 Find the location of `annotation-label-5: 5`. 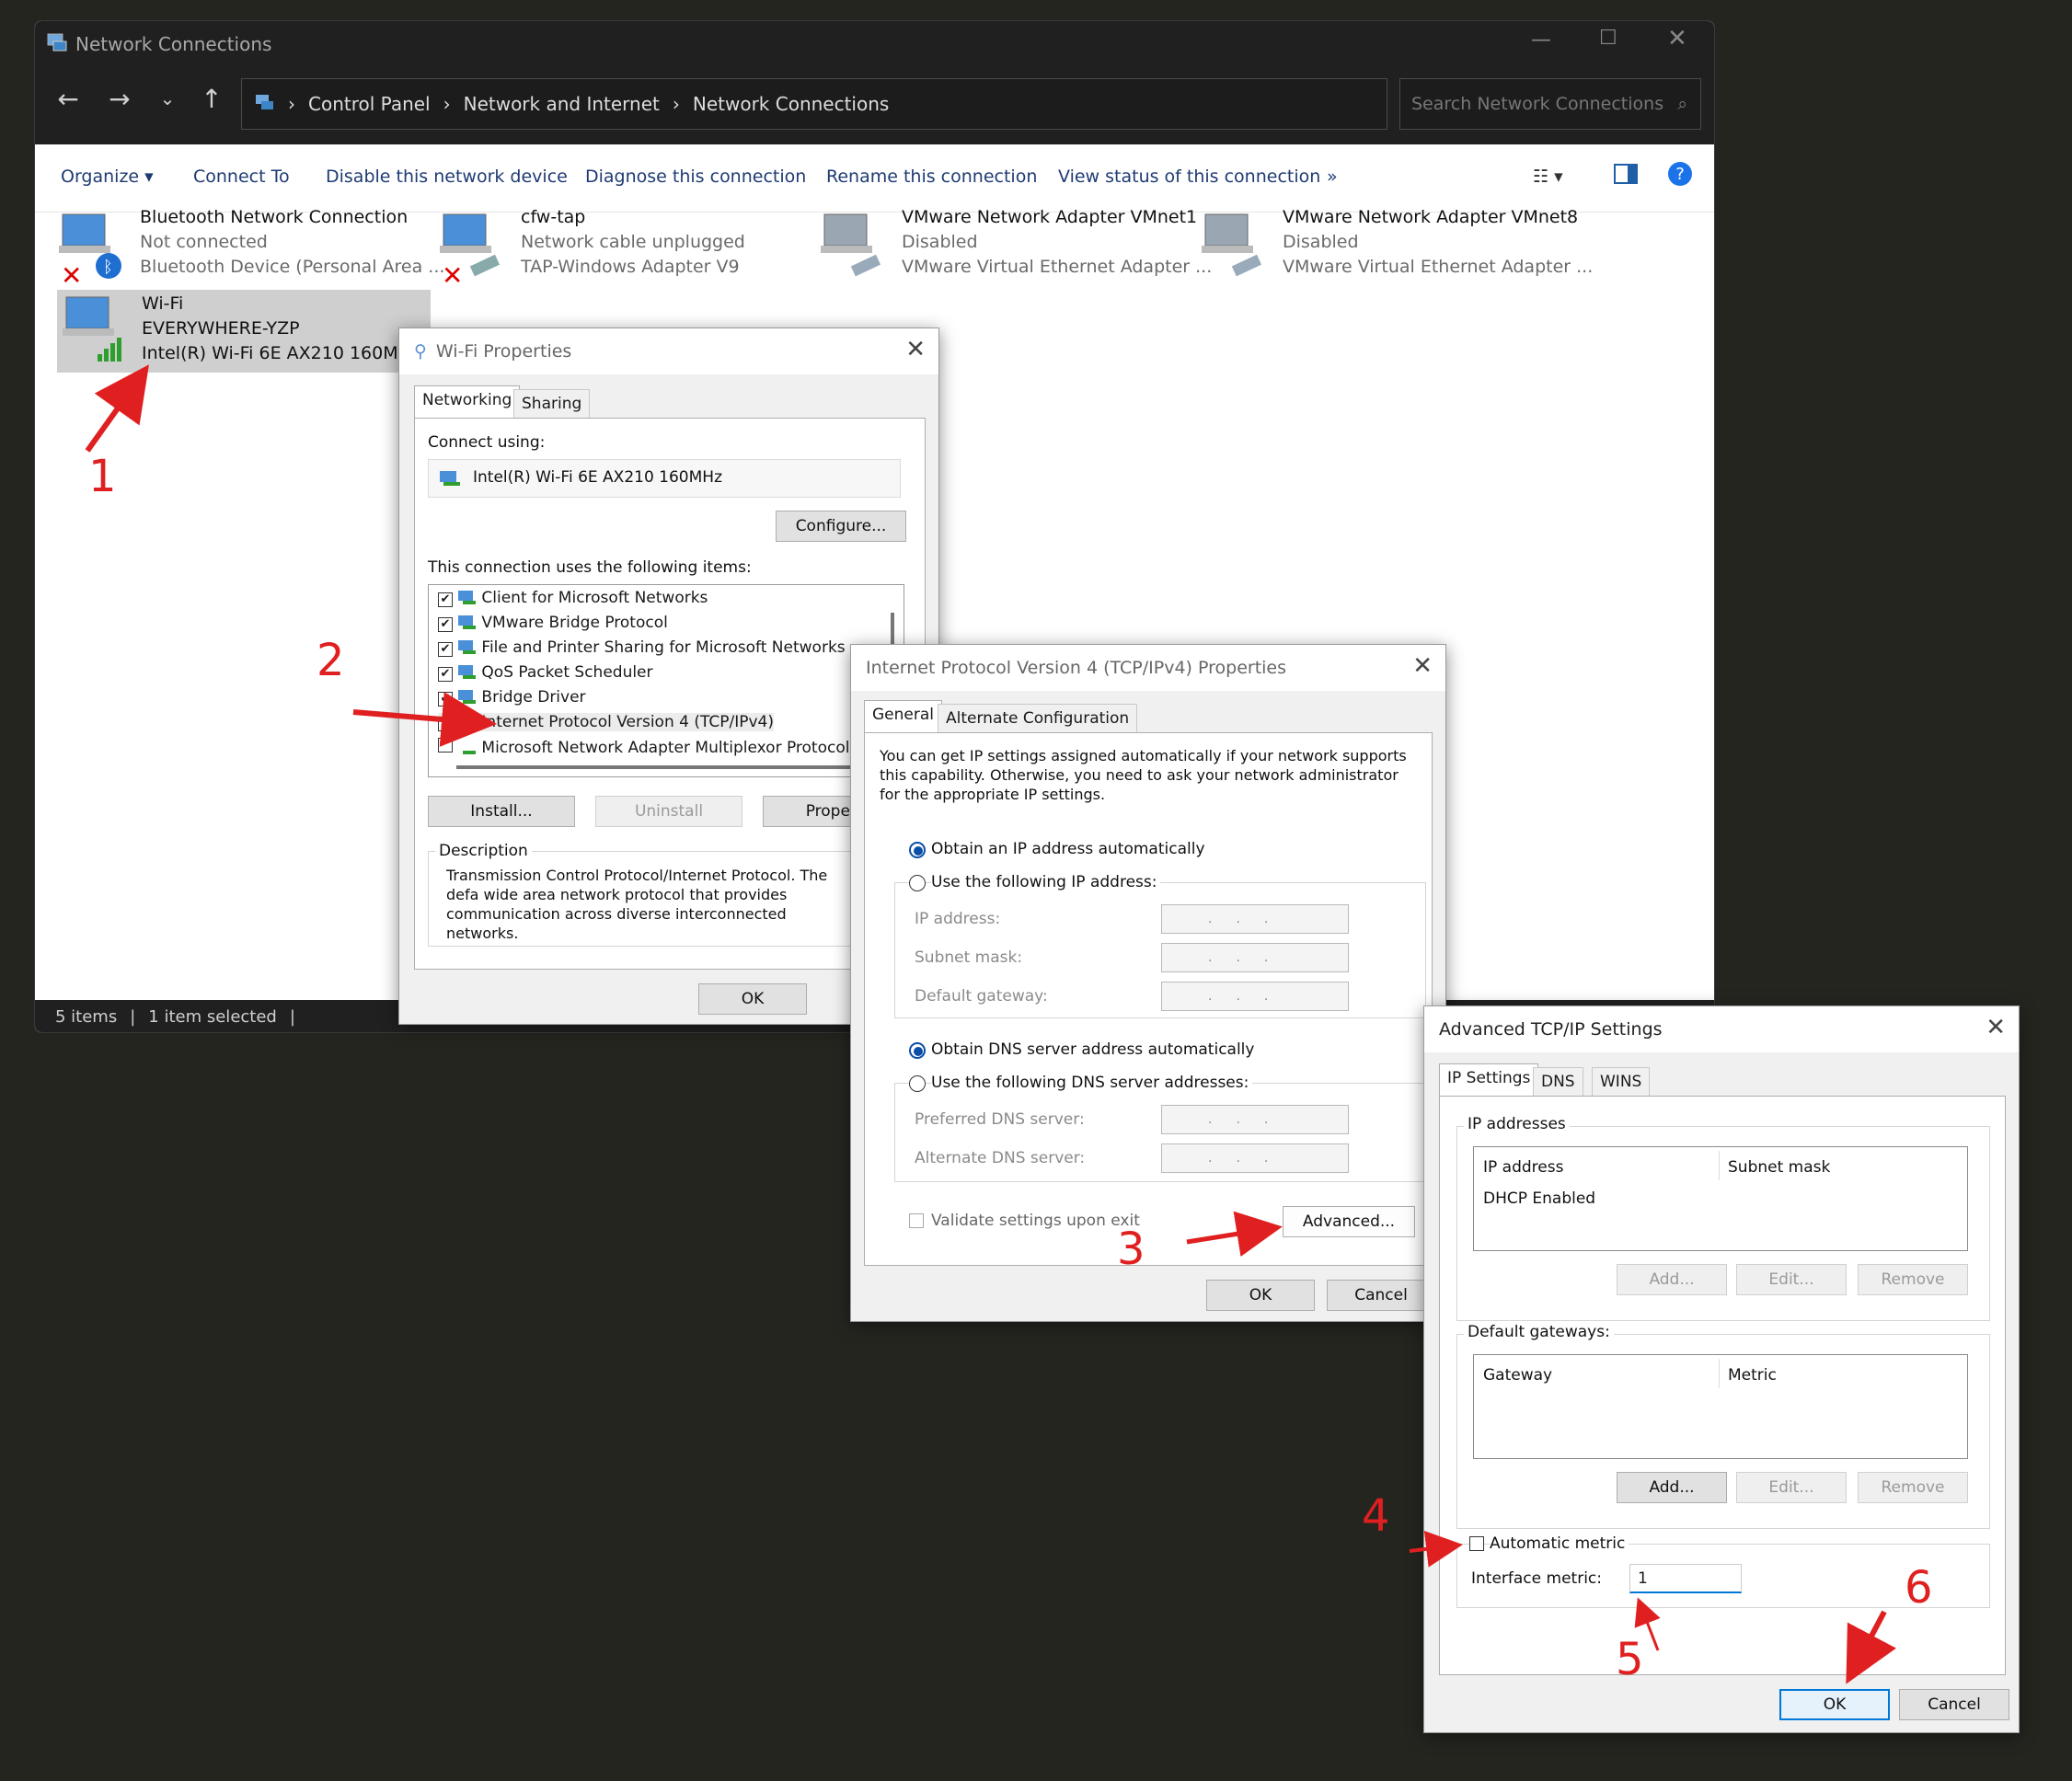

annotation-label-5: 5 is located at coordinates (1630, 1659).